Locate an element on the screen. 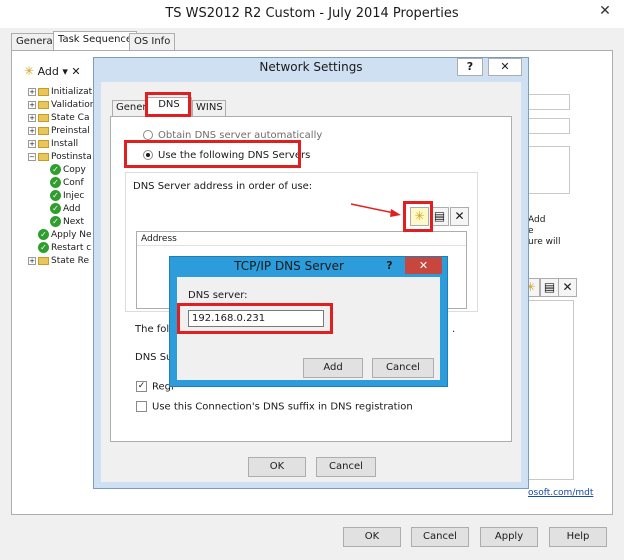  arrow-annotation is located at coordinates (375, 210).